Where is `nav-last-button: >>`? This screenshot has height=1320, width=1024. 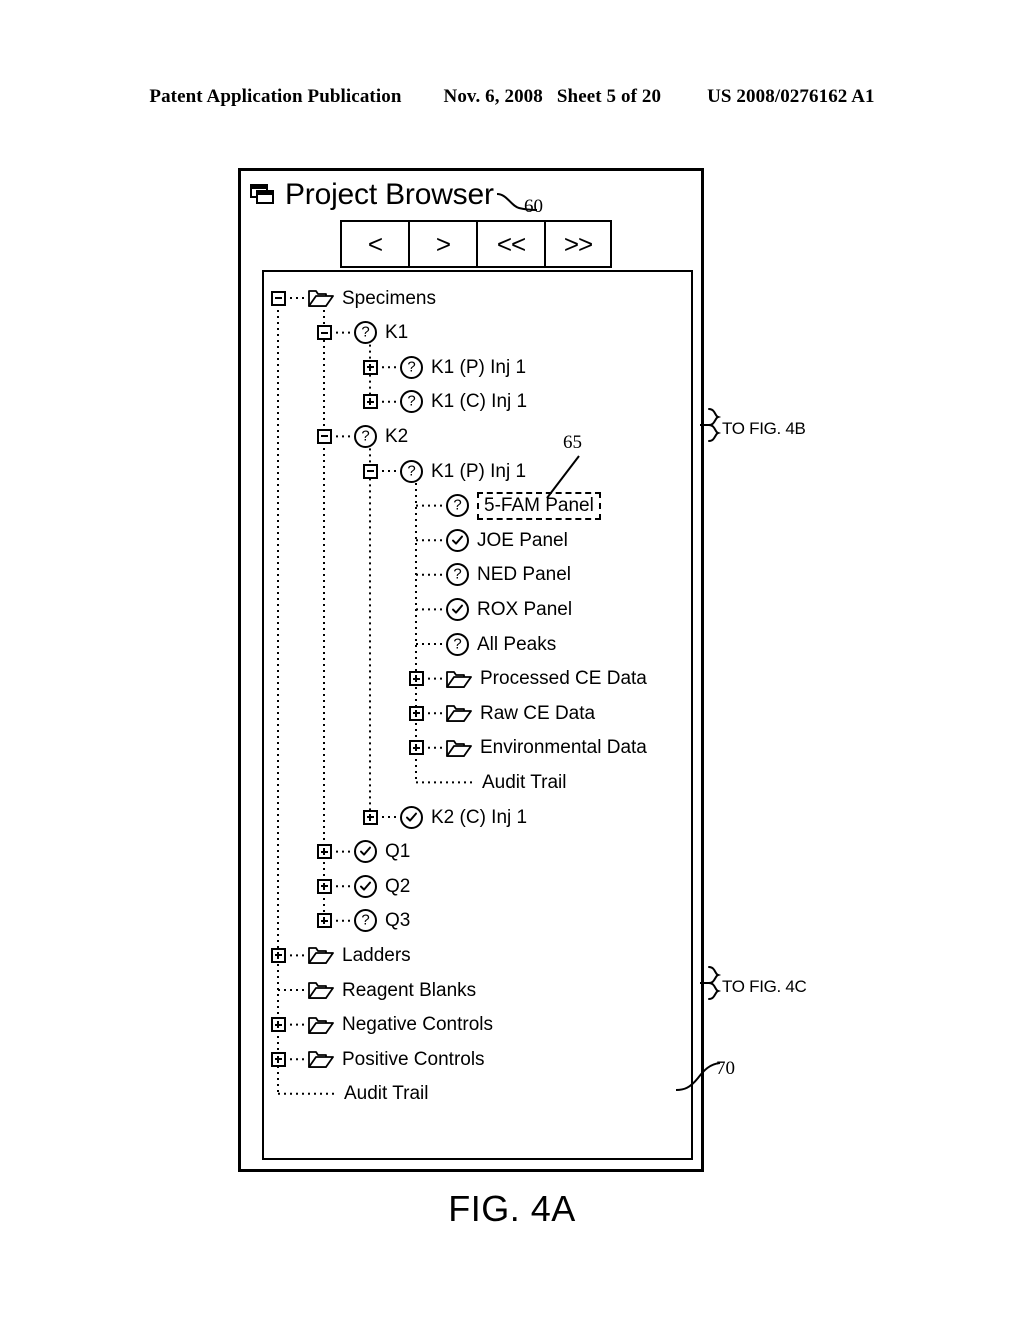 nav-last-button: >> is located at coordinates (578, 244).